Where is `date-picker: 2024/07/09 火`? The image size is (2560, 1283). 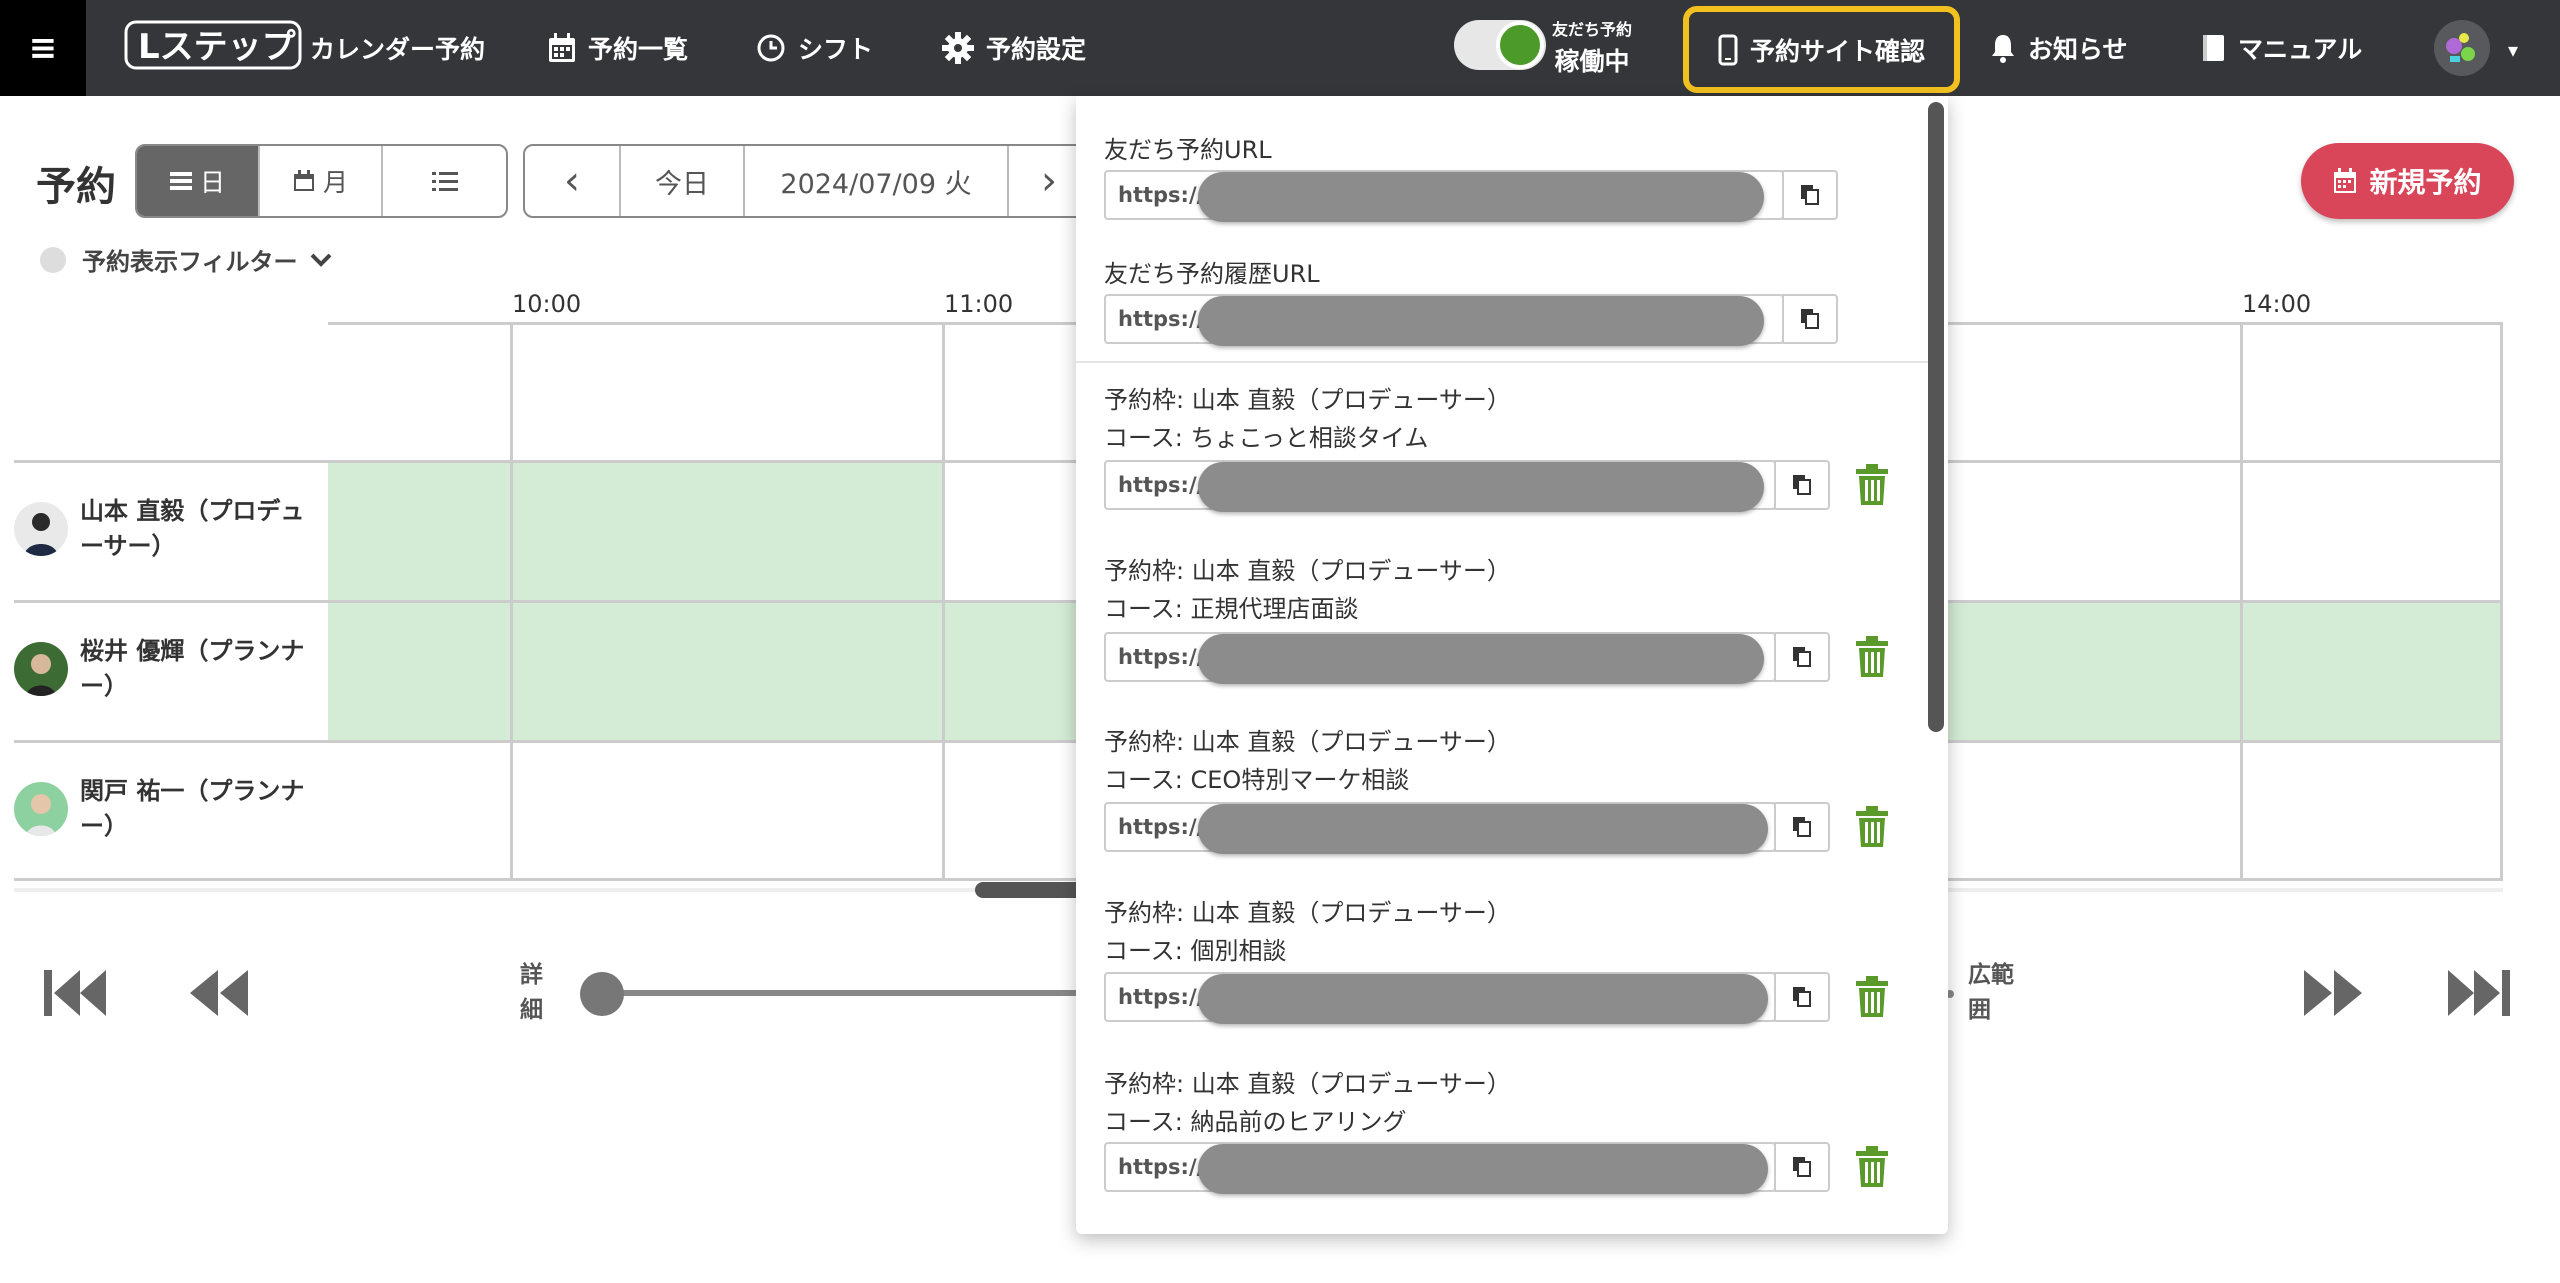 date-picker: 2024/07/09 火 is located at coordinates (877, 181).